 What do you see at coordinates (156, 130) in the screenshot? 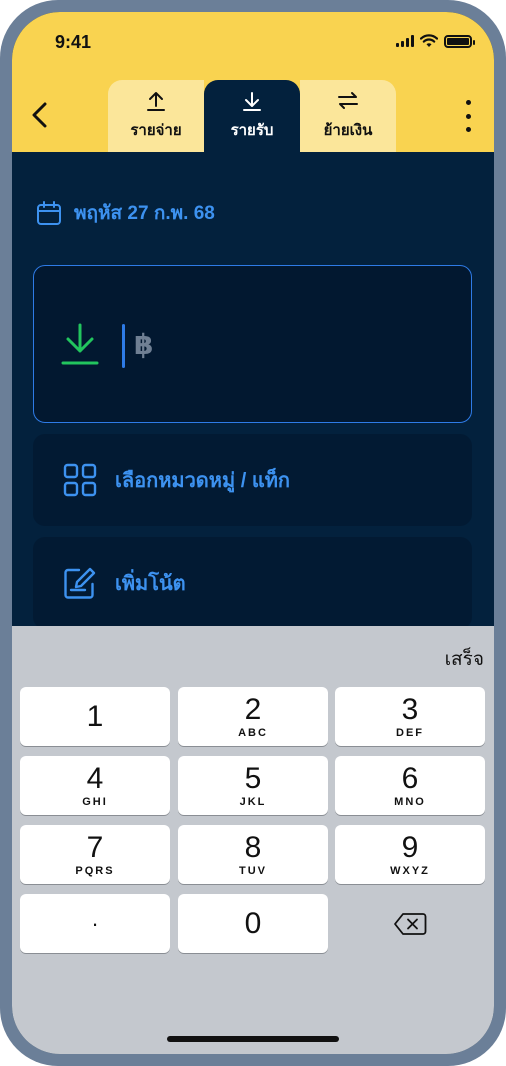
I see `tab-label: รายจ่าย` at bounding box center [156, 130].